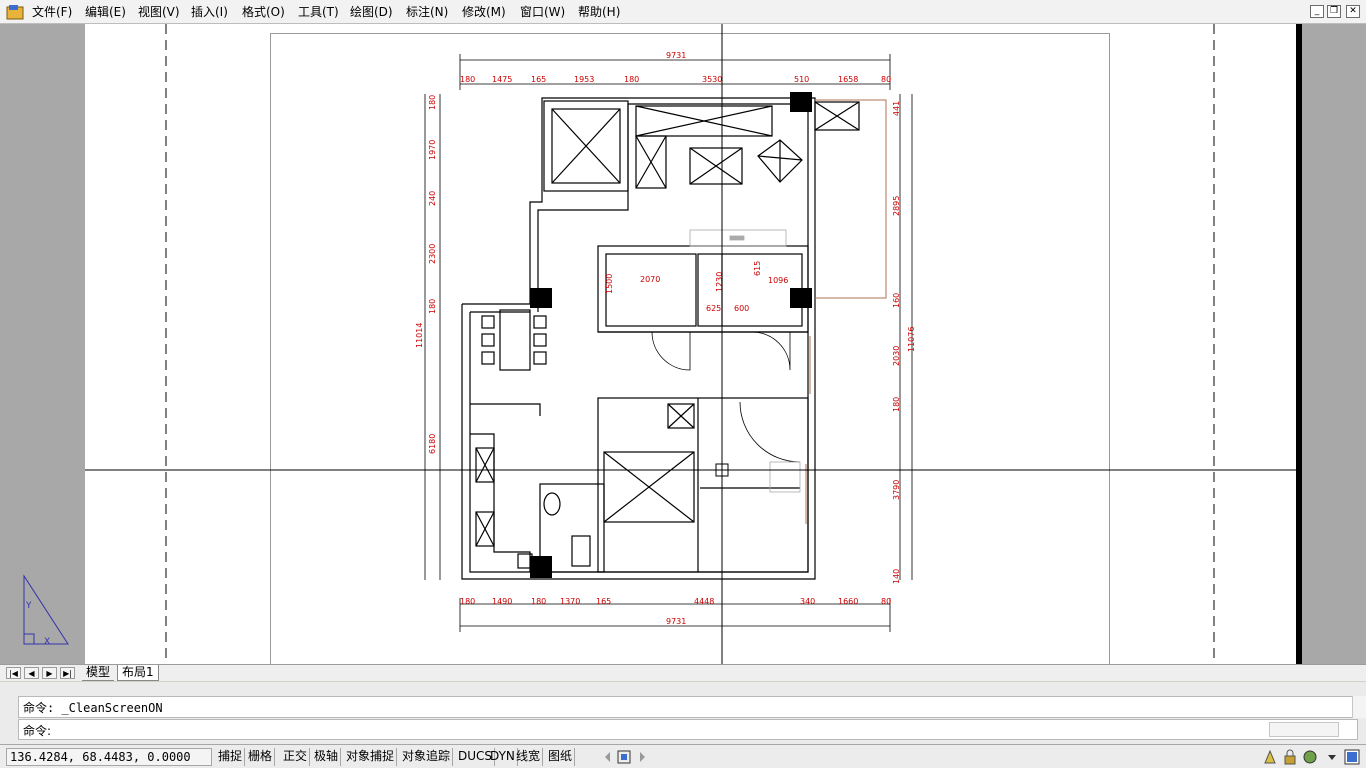 The height and width of the screenshot is (768, 1366). Describe the element at coordinates (432, 254) in the screenshot. I see `dim-left-4: 2300` at that location.